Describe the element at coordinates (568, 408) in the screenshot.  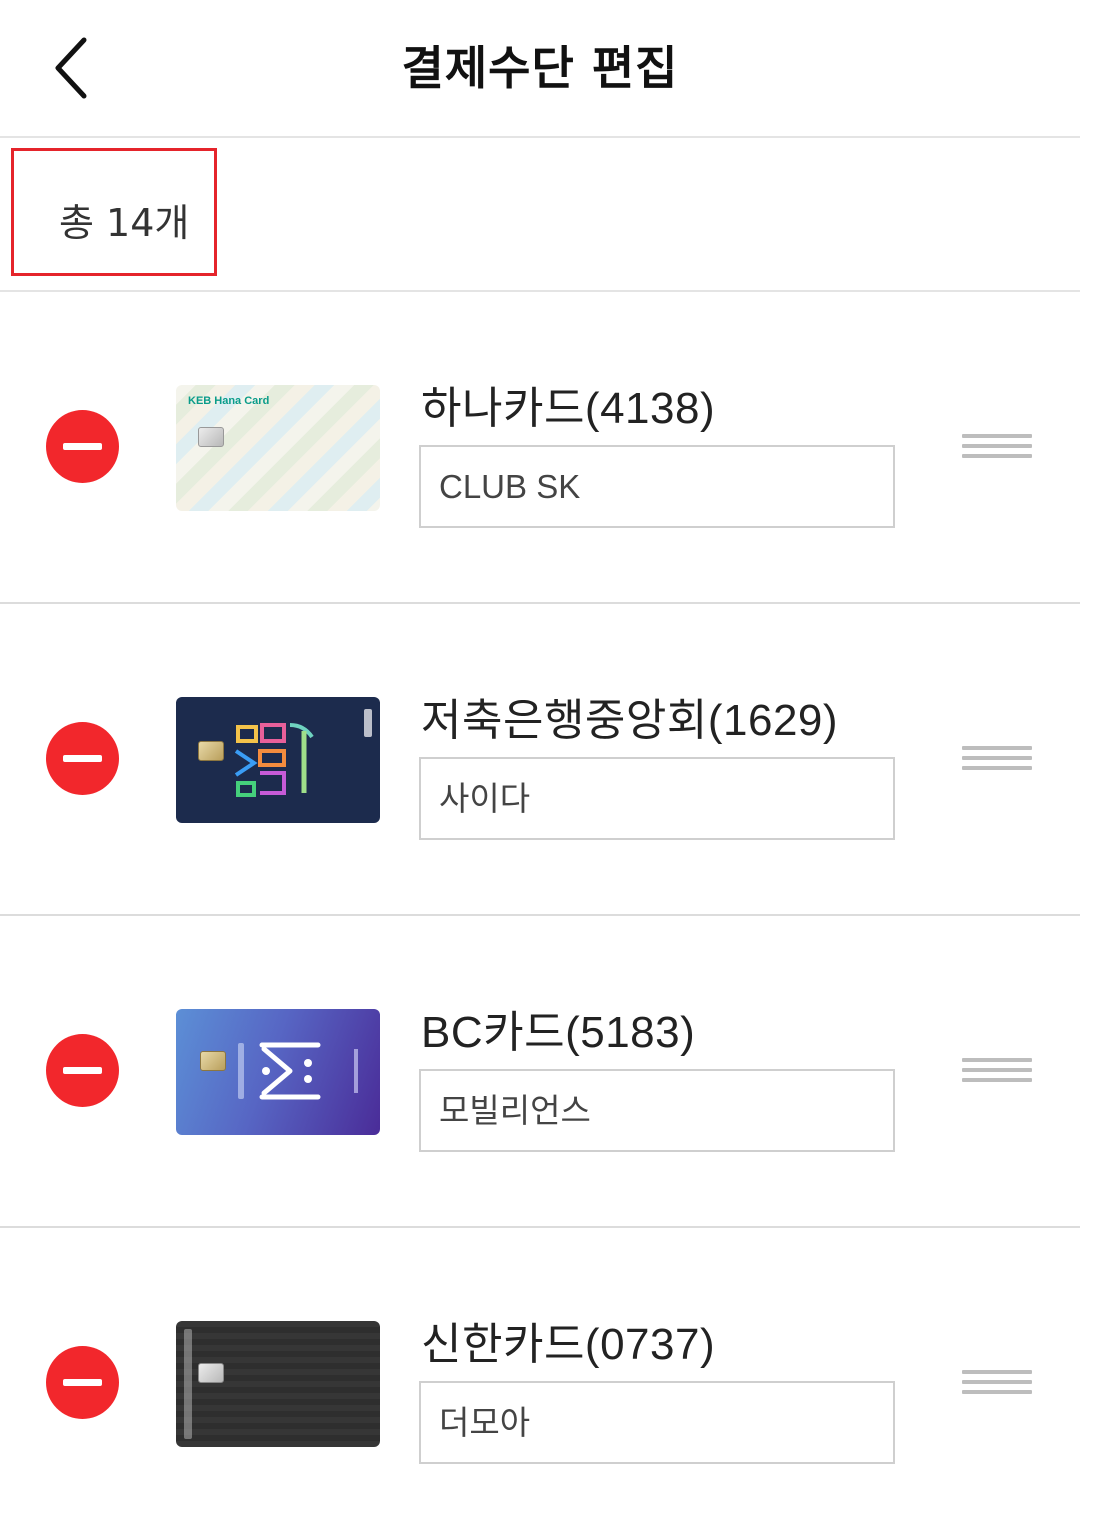
I see `card-name: 하나카드(4138)` at that location.